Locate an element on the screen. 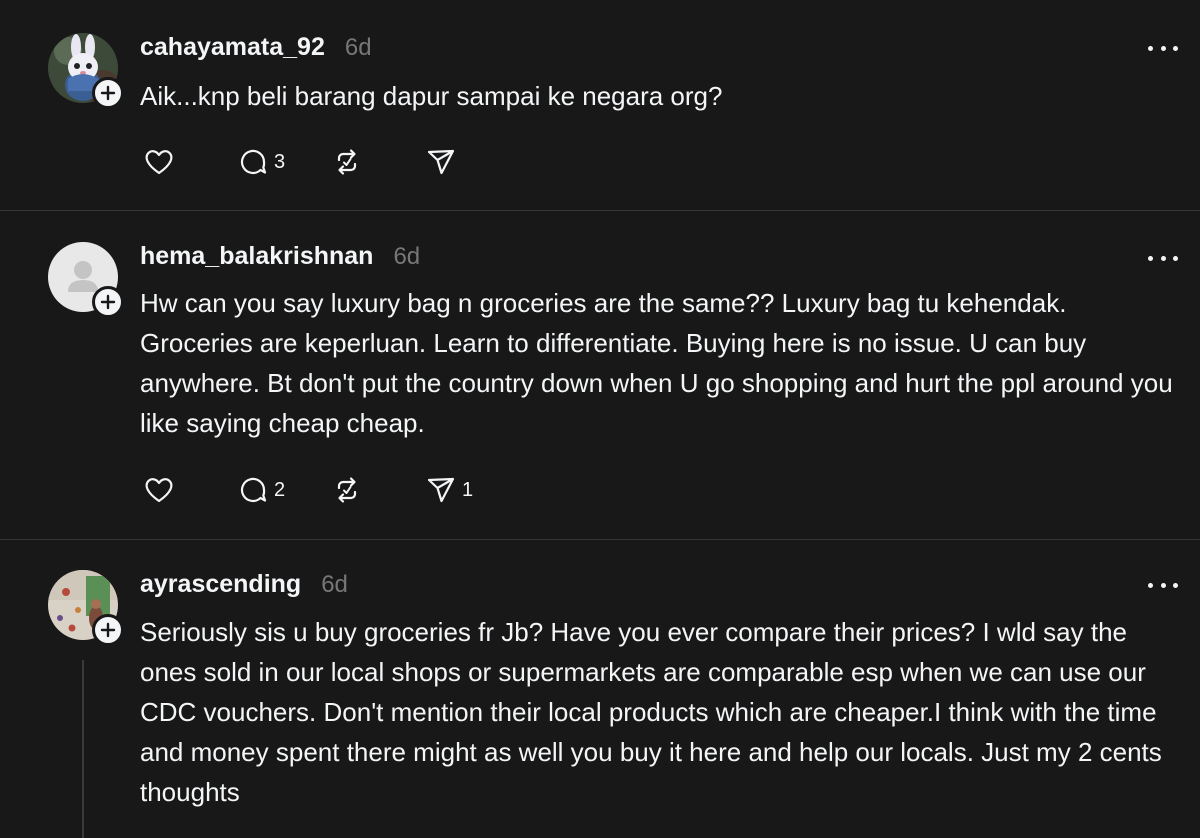  post-header: ayrascending 6d is located at coordinates (244, 584).